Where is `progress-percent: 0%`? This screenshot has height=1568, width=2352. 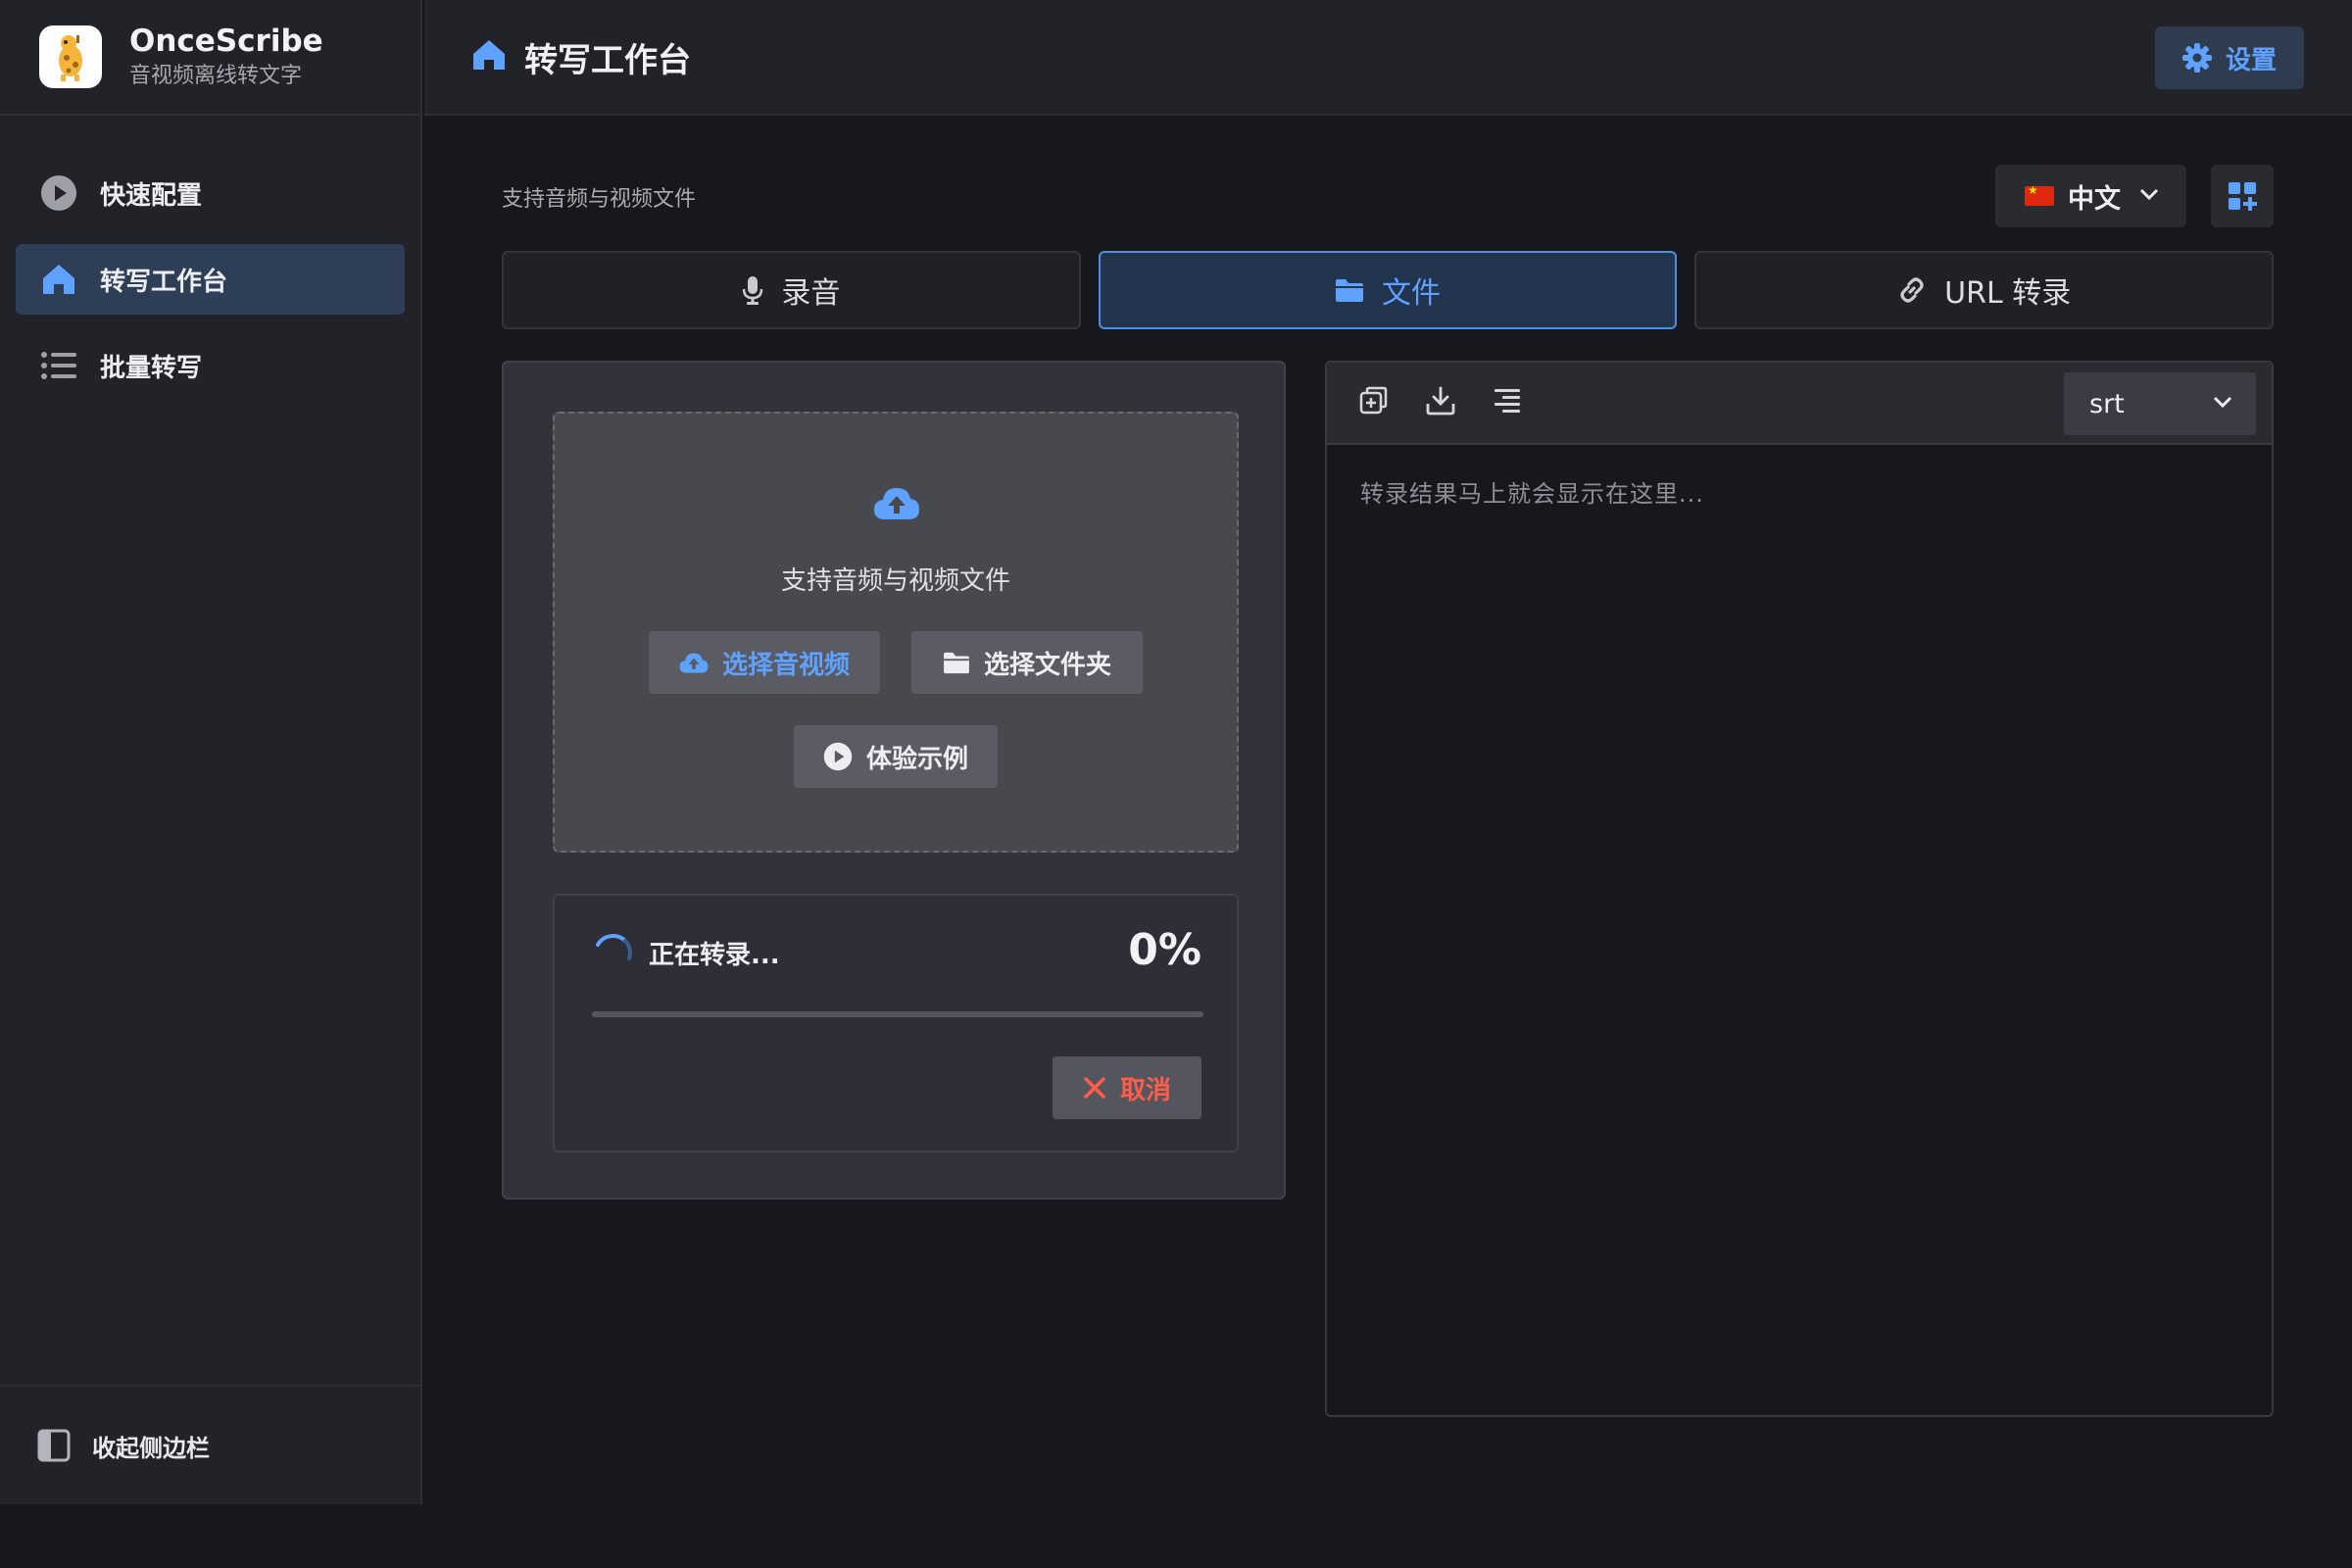
progress-percent: 0% is located at coordinates (1164, 950).